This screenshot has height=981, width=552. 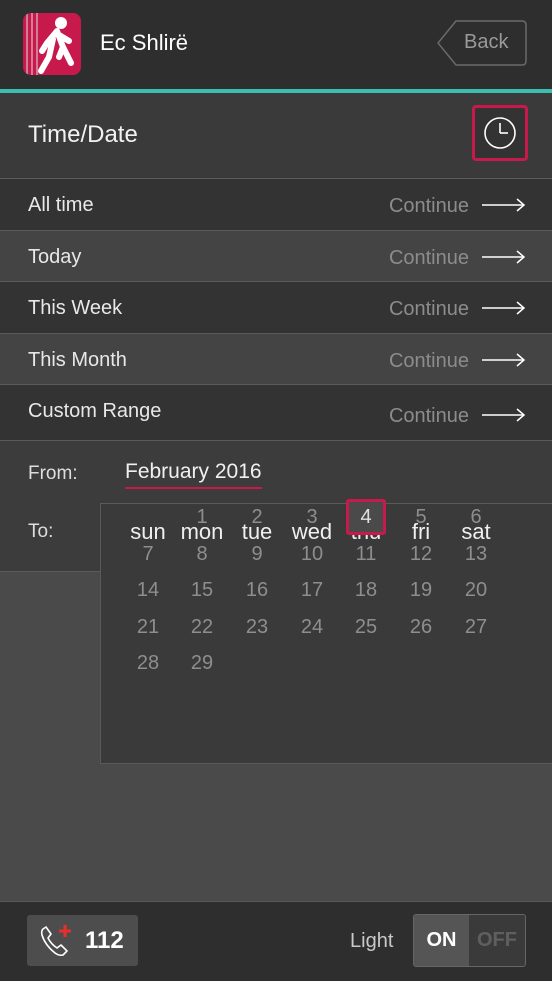 I want to click on option-label: Today, so click(x=55, y=256).